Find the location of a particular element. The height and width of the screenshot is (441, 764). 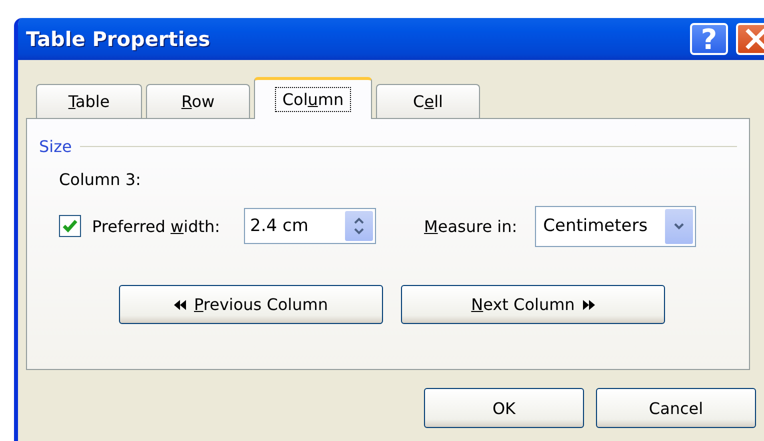

previous-column-button: Previous Column is located at coordinates (251, 304).